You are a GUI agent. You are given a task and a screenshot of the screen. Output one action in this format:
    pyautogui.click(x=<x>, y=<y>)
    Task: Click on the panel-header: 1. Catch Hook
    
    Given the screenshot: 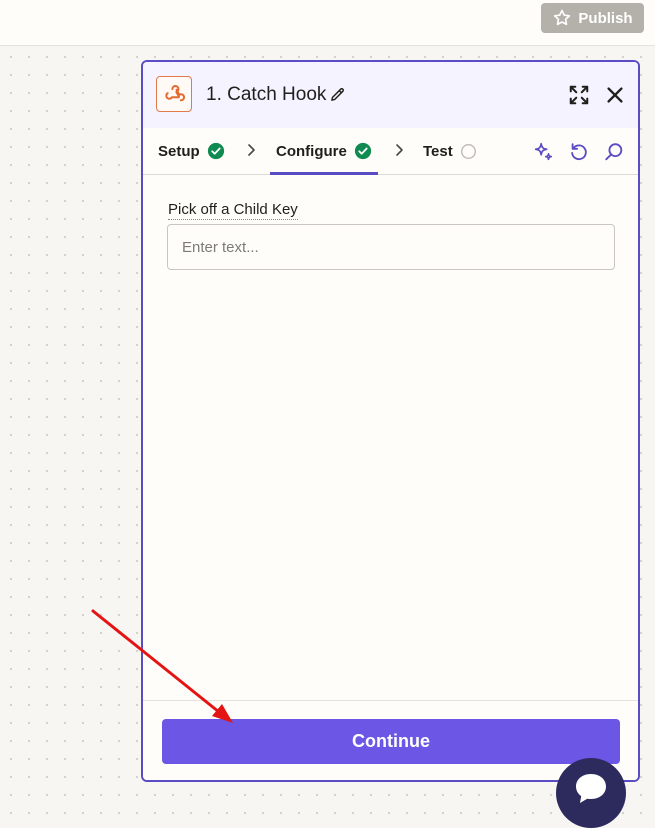 What is the action you would take?
    pyautogui.click(x=390, y=95)
    